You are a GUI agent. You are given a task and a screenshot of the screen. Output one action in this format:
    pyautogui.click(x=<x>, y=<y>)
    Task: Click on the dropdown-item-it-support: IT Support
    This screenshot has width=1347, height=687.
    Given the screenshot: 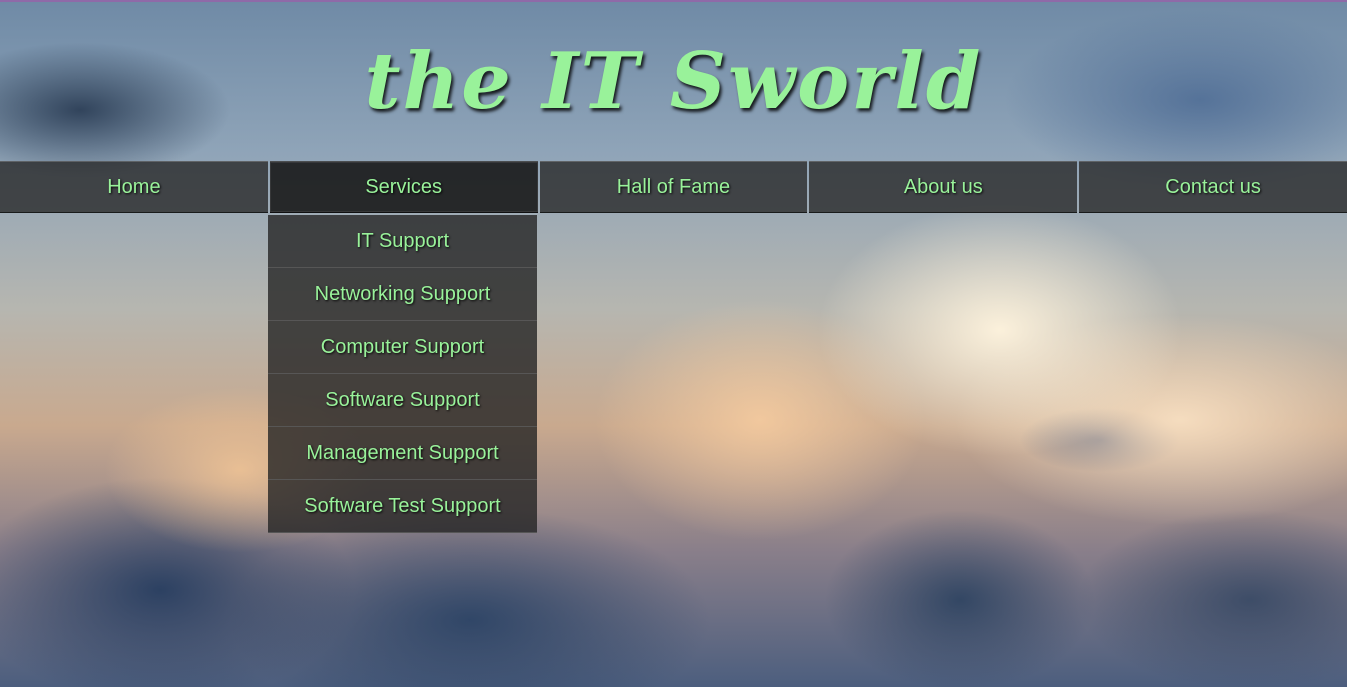 What is the action you would take?
    pyautogui.click(x=402, y=241)
    